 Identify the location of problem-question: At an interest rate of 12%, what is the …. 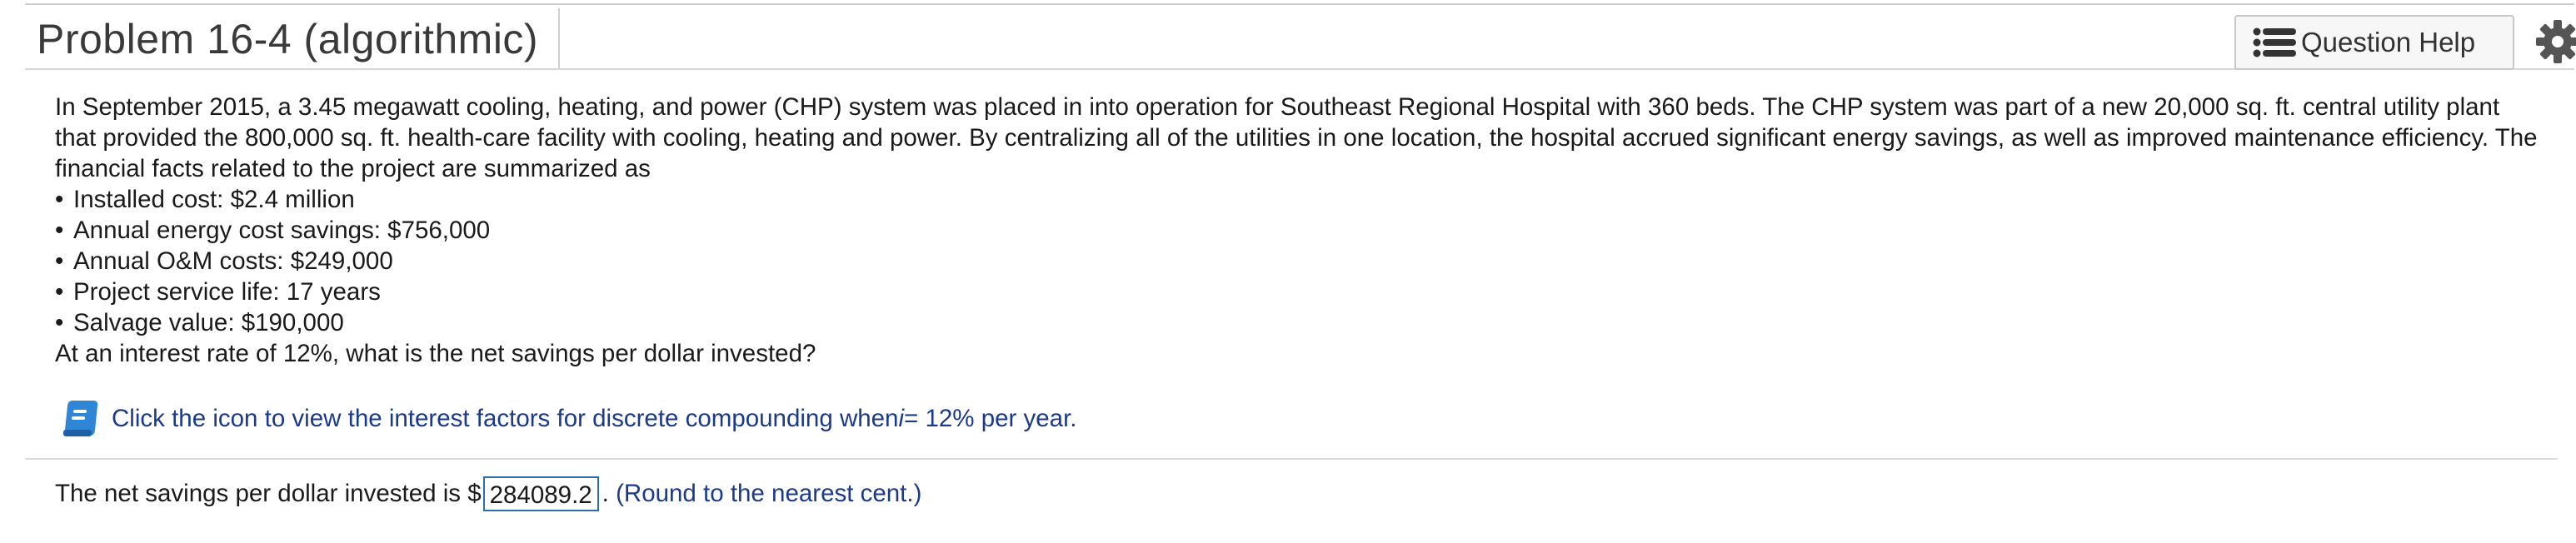
(435, 353).